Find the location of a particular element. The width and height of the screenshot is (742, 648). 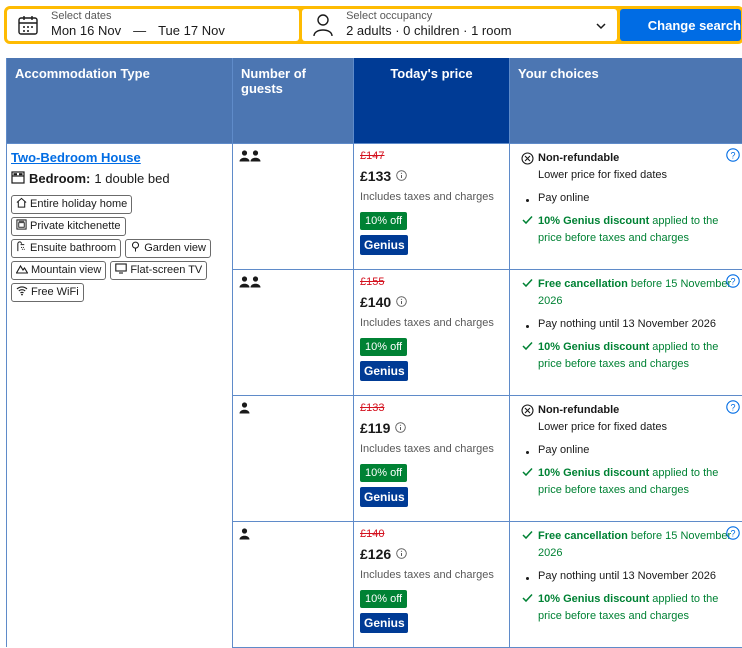

original-price: £140 is located at coordinates (431, 534).